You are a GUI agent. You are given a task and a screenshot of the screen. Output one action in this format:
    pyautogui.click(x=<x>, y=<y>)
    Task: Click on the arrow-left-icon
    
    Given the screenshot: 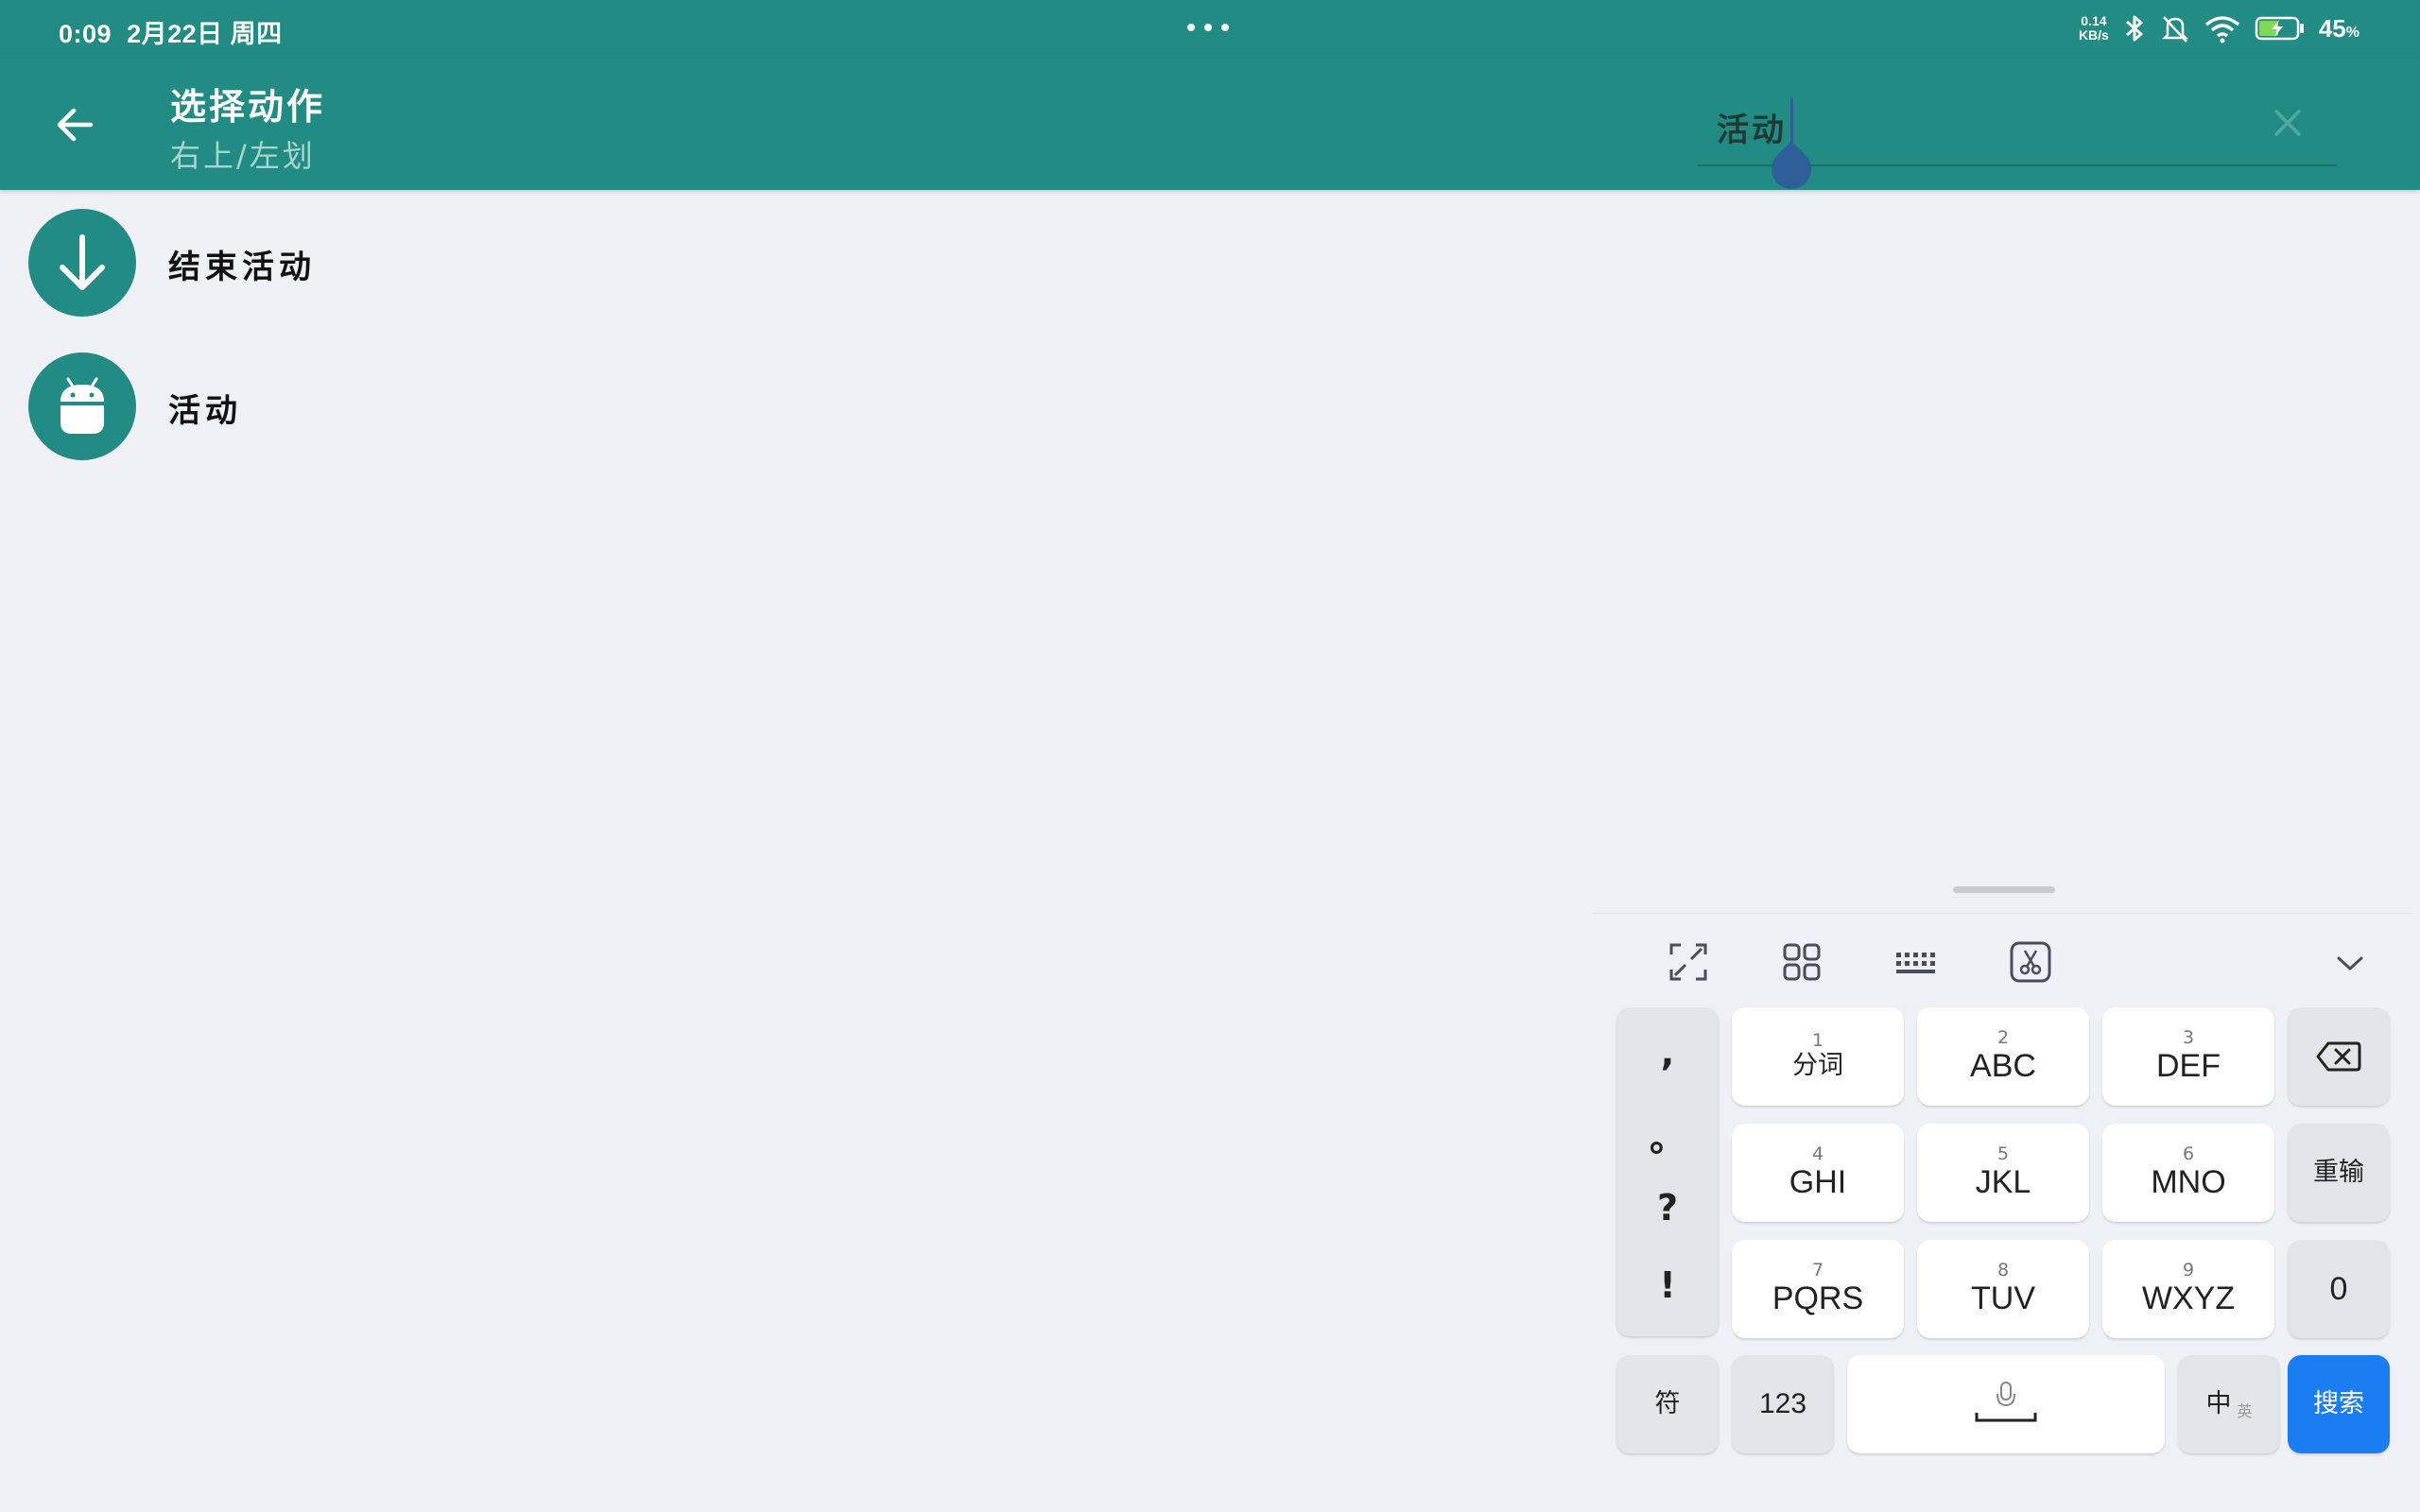 What is the action you would take?
    pyautogui.click(x=75, y=125)
    